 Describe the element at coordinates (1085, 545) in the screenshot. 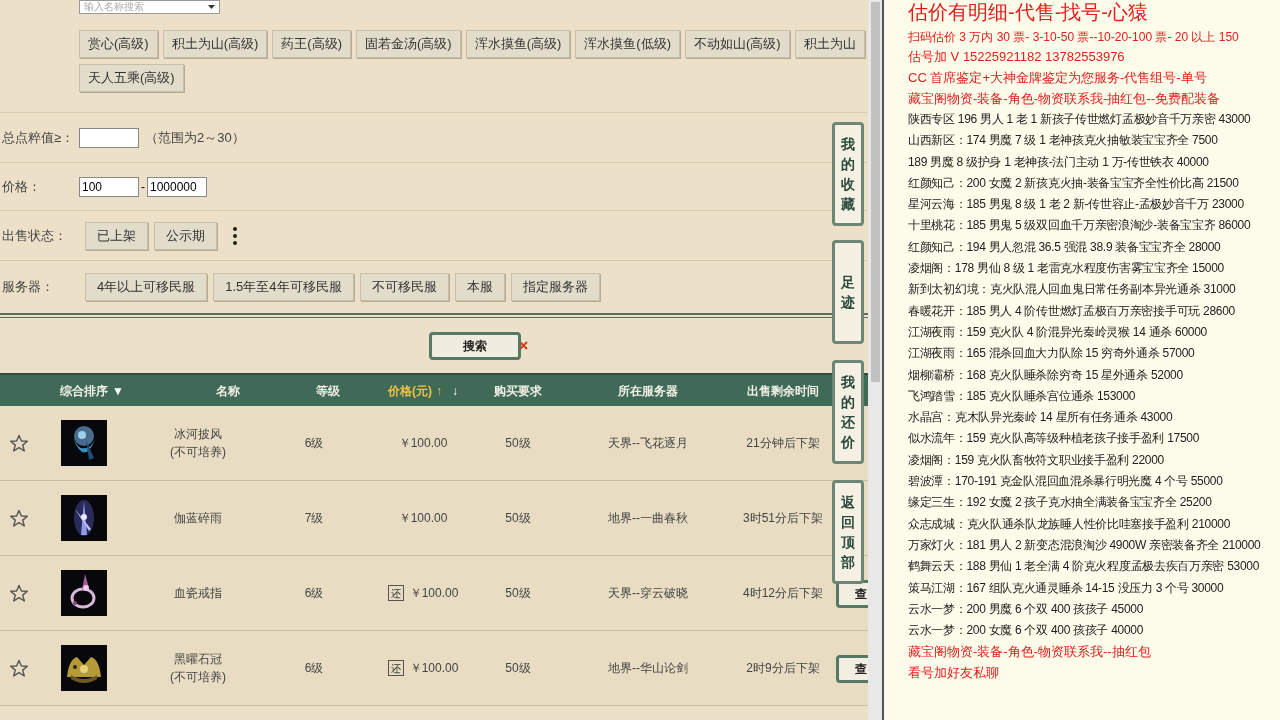

I see `text-line: 万家灯火：181 男人 2 新变态混浪淘沙 4900W 亲密装备齐全 210000` at that location.